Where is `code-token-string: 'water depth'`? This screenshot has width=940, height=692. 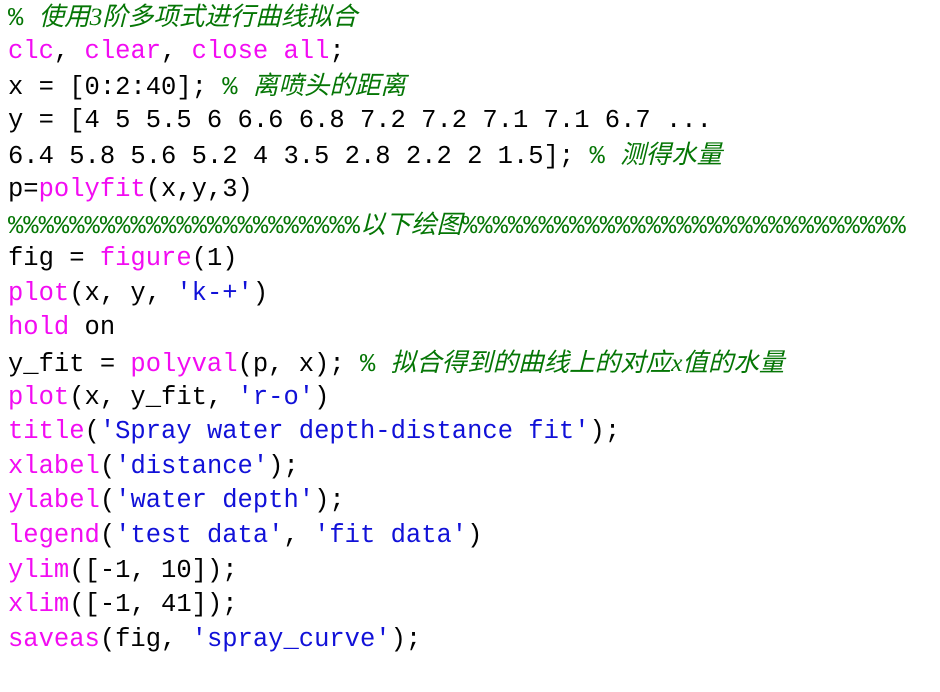
code-token-string: 'water depth' is located at coordinates (215, 501).